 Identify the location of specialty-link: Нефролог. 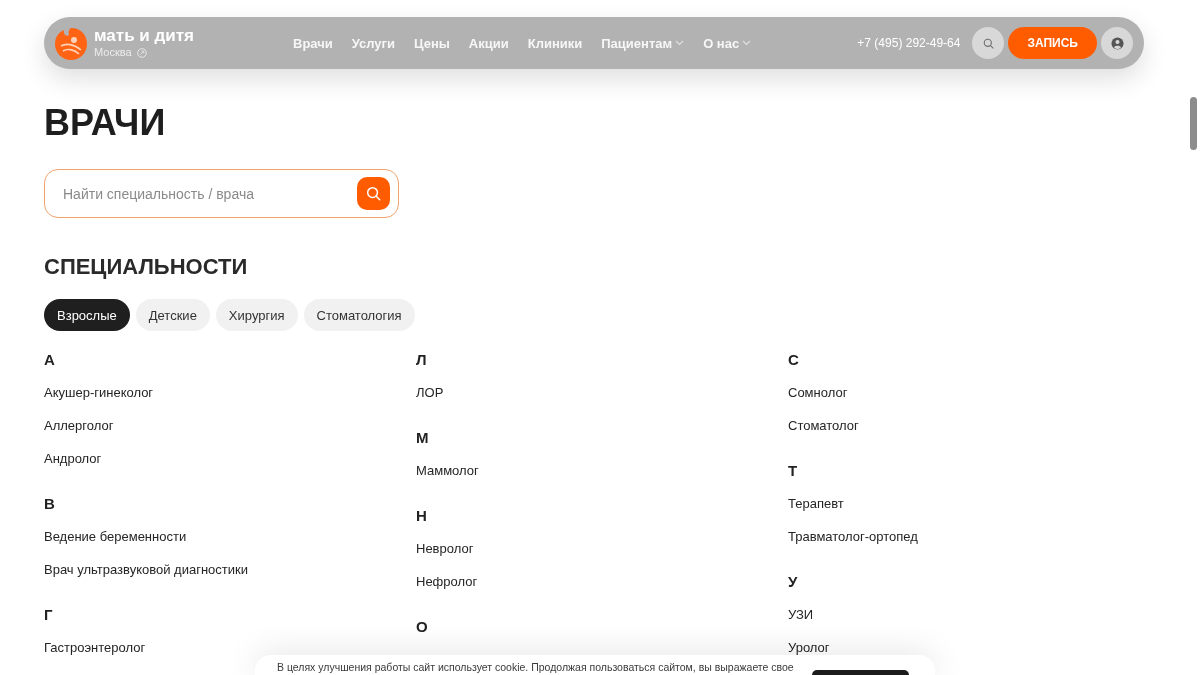
(447, 581).